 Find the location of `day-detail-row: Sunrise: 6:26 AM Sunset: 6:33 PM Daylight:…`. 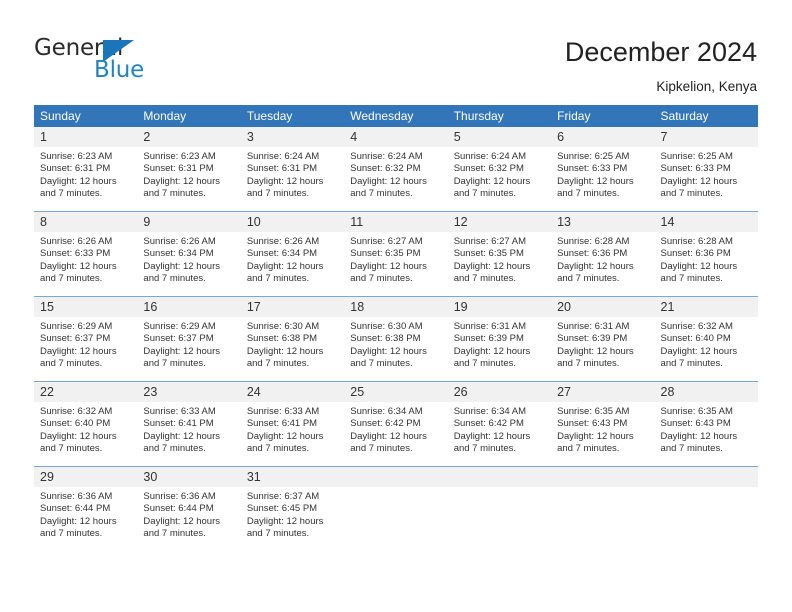

day-detail-row: Sunrise: 6:26 AM Sunset: 6:33 PM Daylight:… is located at coordinates (396, 264).